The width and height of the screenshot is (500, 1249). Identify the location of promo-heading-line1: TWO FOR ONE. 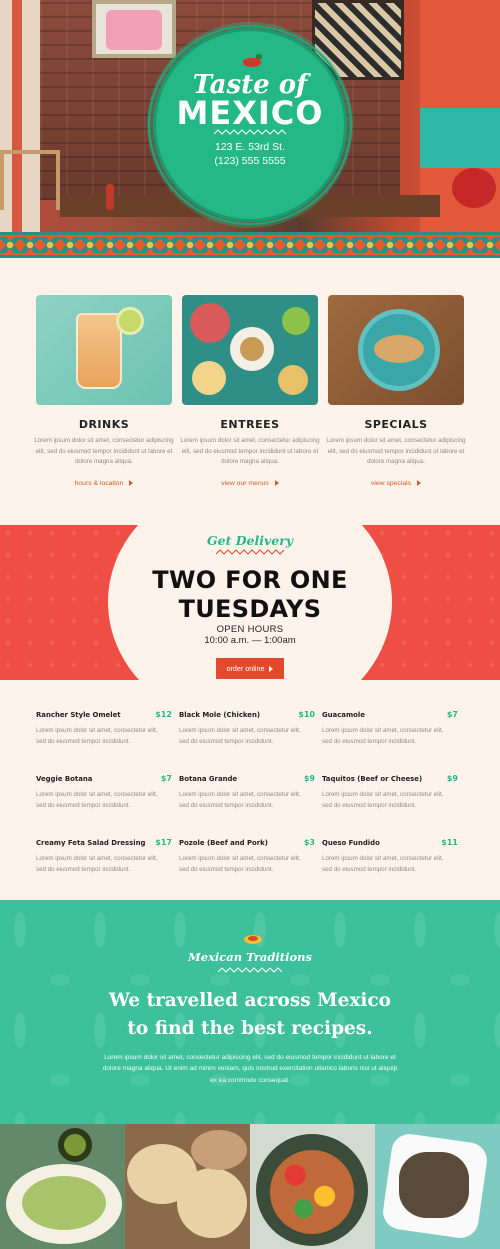
(250, 580).